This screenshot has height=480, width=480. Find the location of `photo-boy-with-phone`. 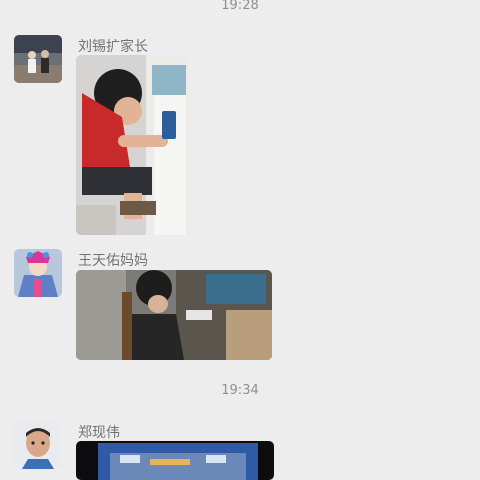

photo-boy-with-phone is located at coordinates (132, 145).